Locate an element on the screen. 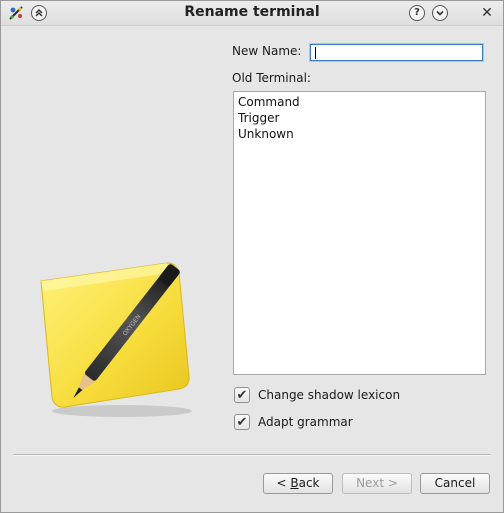 The width and height of the screenshot is (504, 513). adapt-grammar-option: ✔ Adapt grammar is located at coordinates (293, 422).